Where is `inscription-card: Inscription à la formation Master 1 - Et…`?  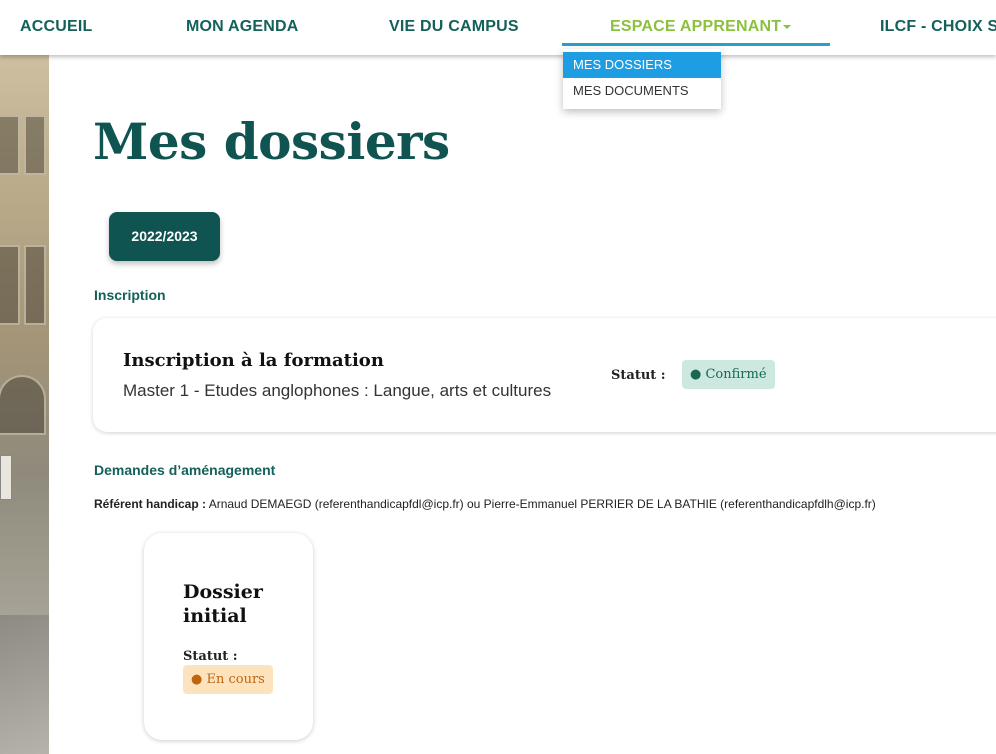 inscription-card: Inscription à la formation Master 1 - Et… is located at coordinates (544, 375).